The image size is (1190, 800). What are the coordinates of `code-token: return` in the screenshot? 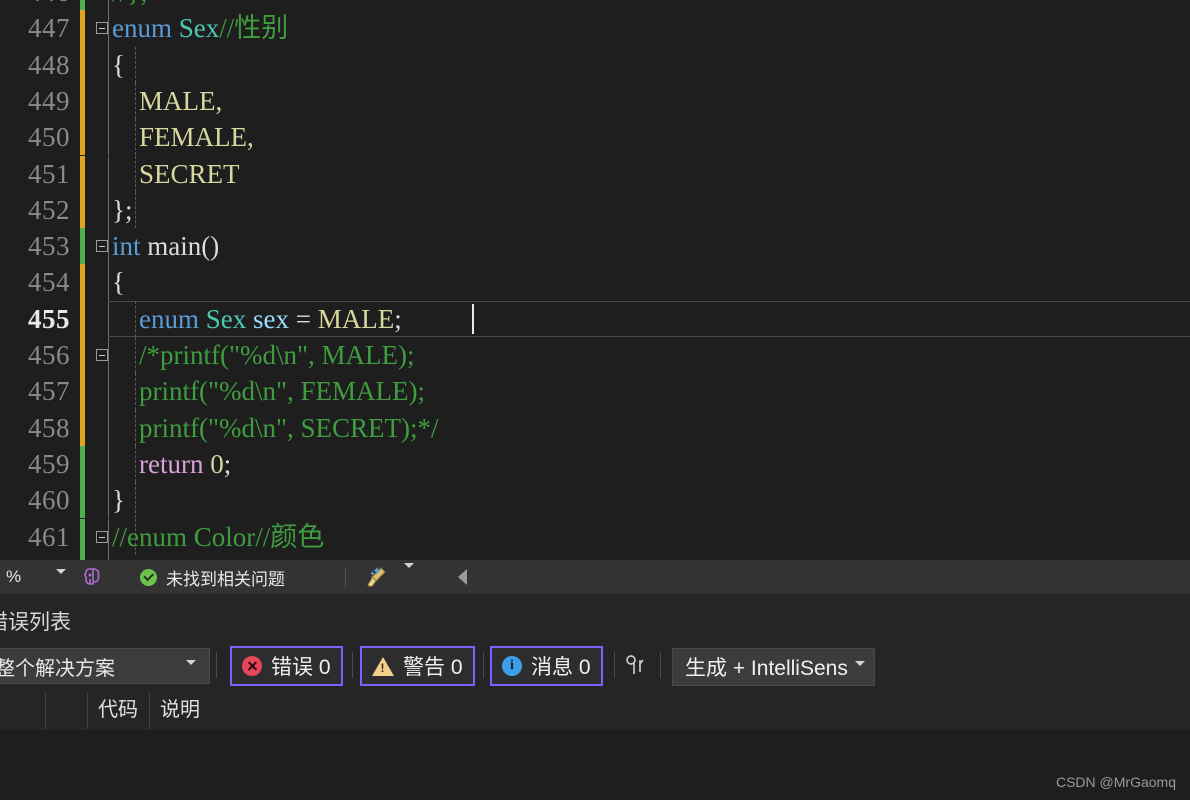 It's located at (171, 463).